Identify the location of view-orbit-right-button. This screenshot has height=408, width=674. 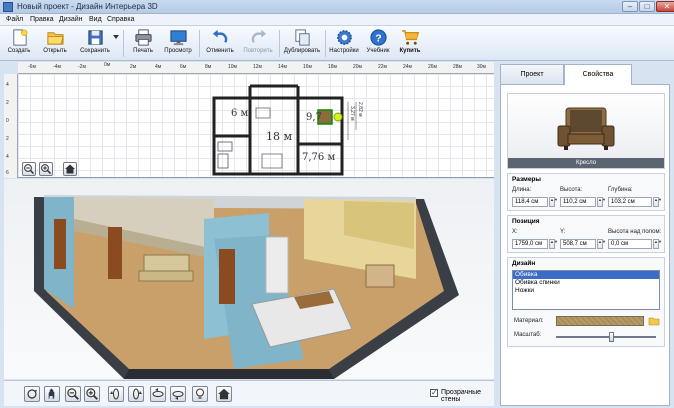
(136, 394).